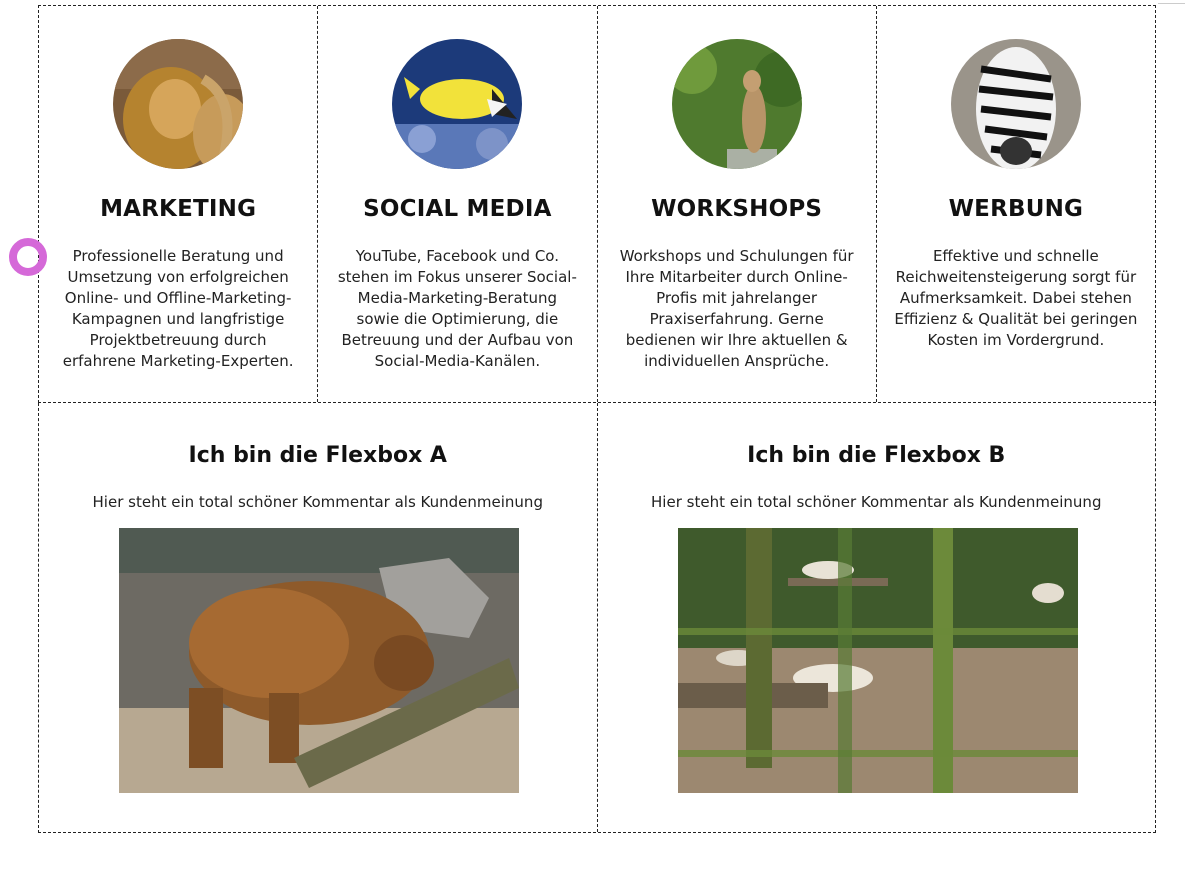 The width and height of the screenshot is (1185, 874). Describe the element at coordinates (317, 455) in the screenshot. I see `flexbox-title: Ich bin die Flexbox A` at that location.